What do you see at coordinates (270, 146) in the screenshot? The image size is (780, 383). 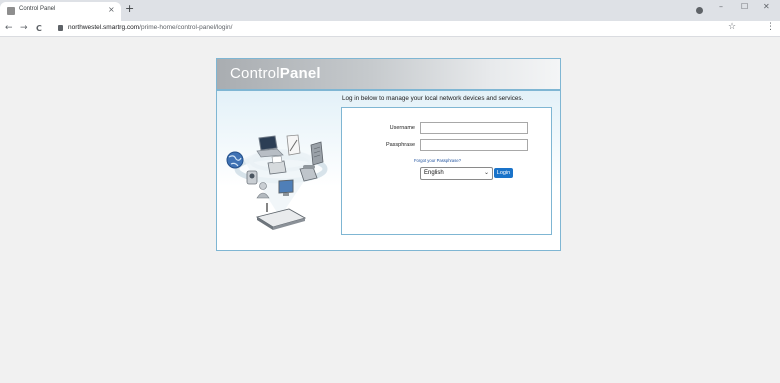 I see `laptop-icon` at bounding box center [270, 146].